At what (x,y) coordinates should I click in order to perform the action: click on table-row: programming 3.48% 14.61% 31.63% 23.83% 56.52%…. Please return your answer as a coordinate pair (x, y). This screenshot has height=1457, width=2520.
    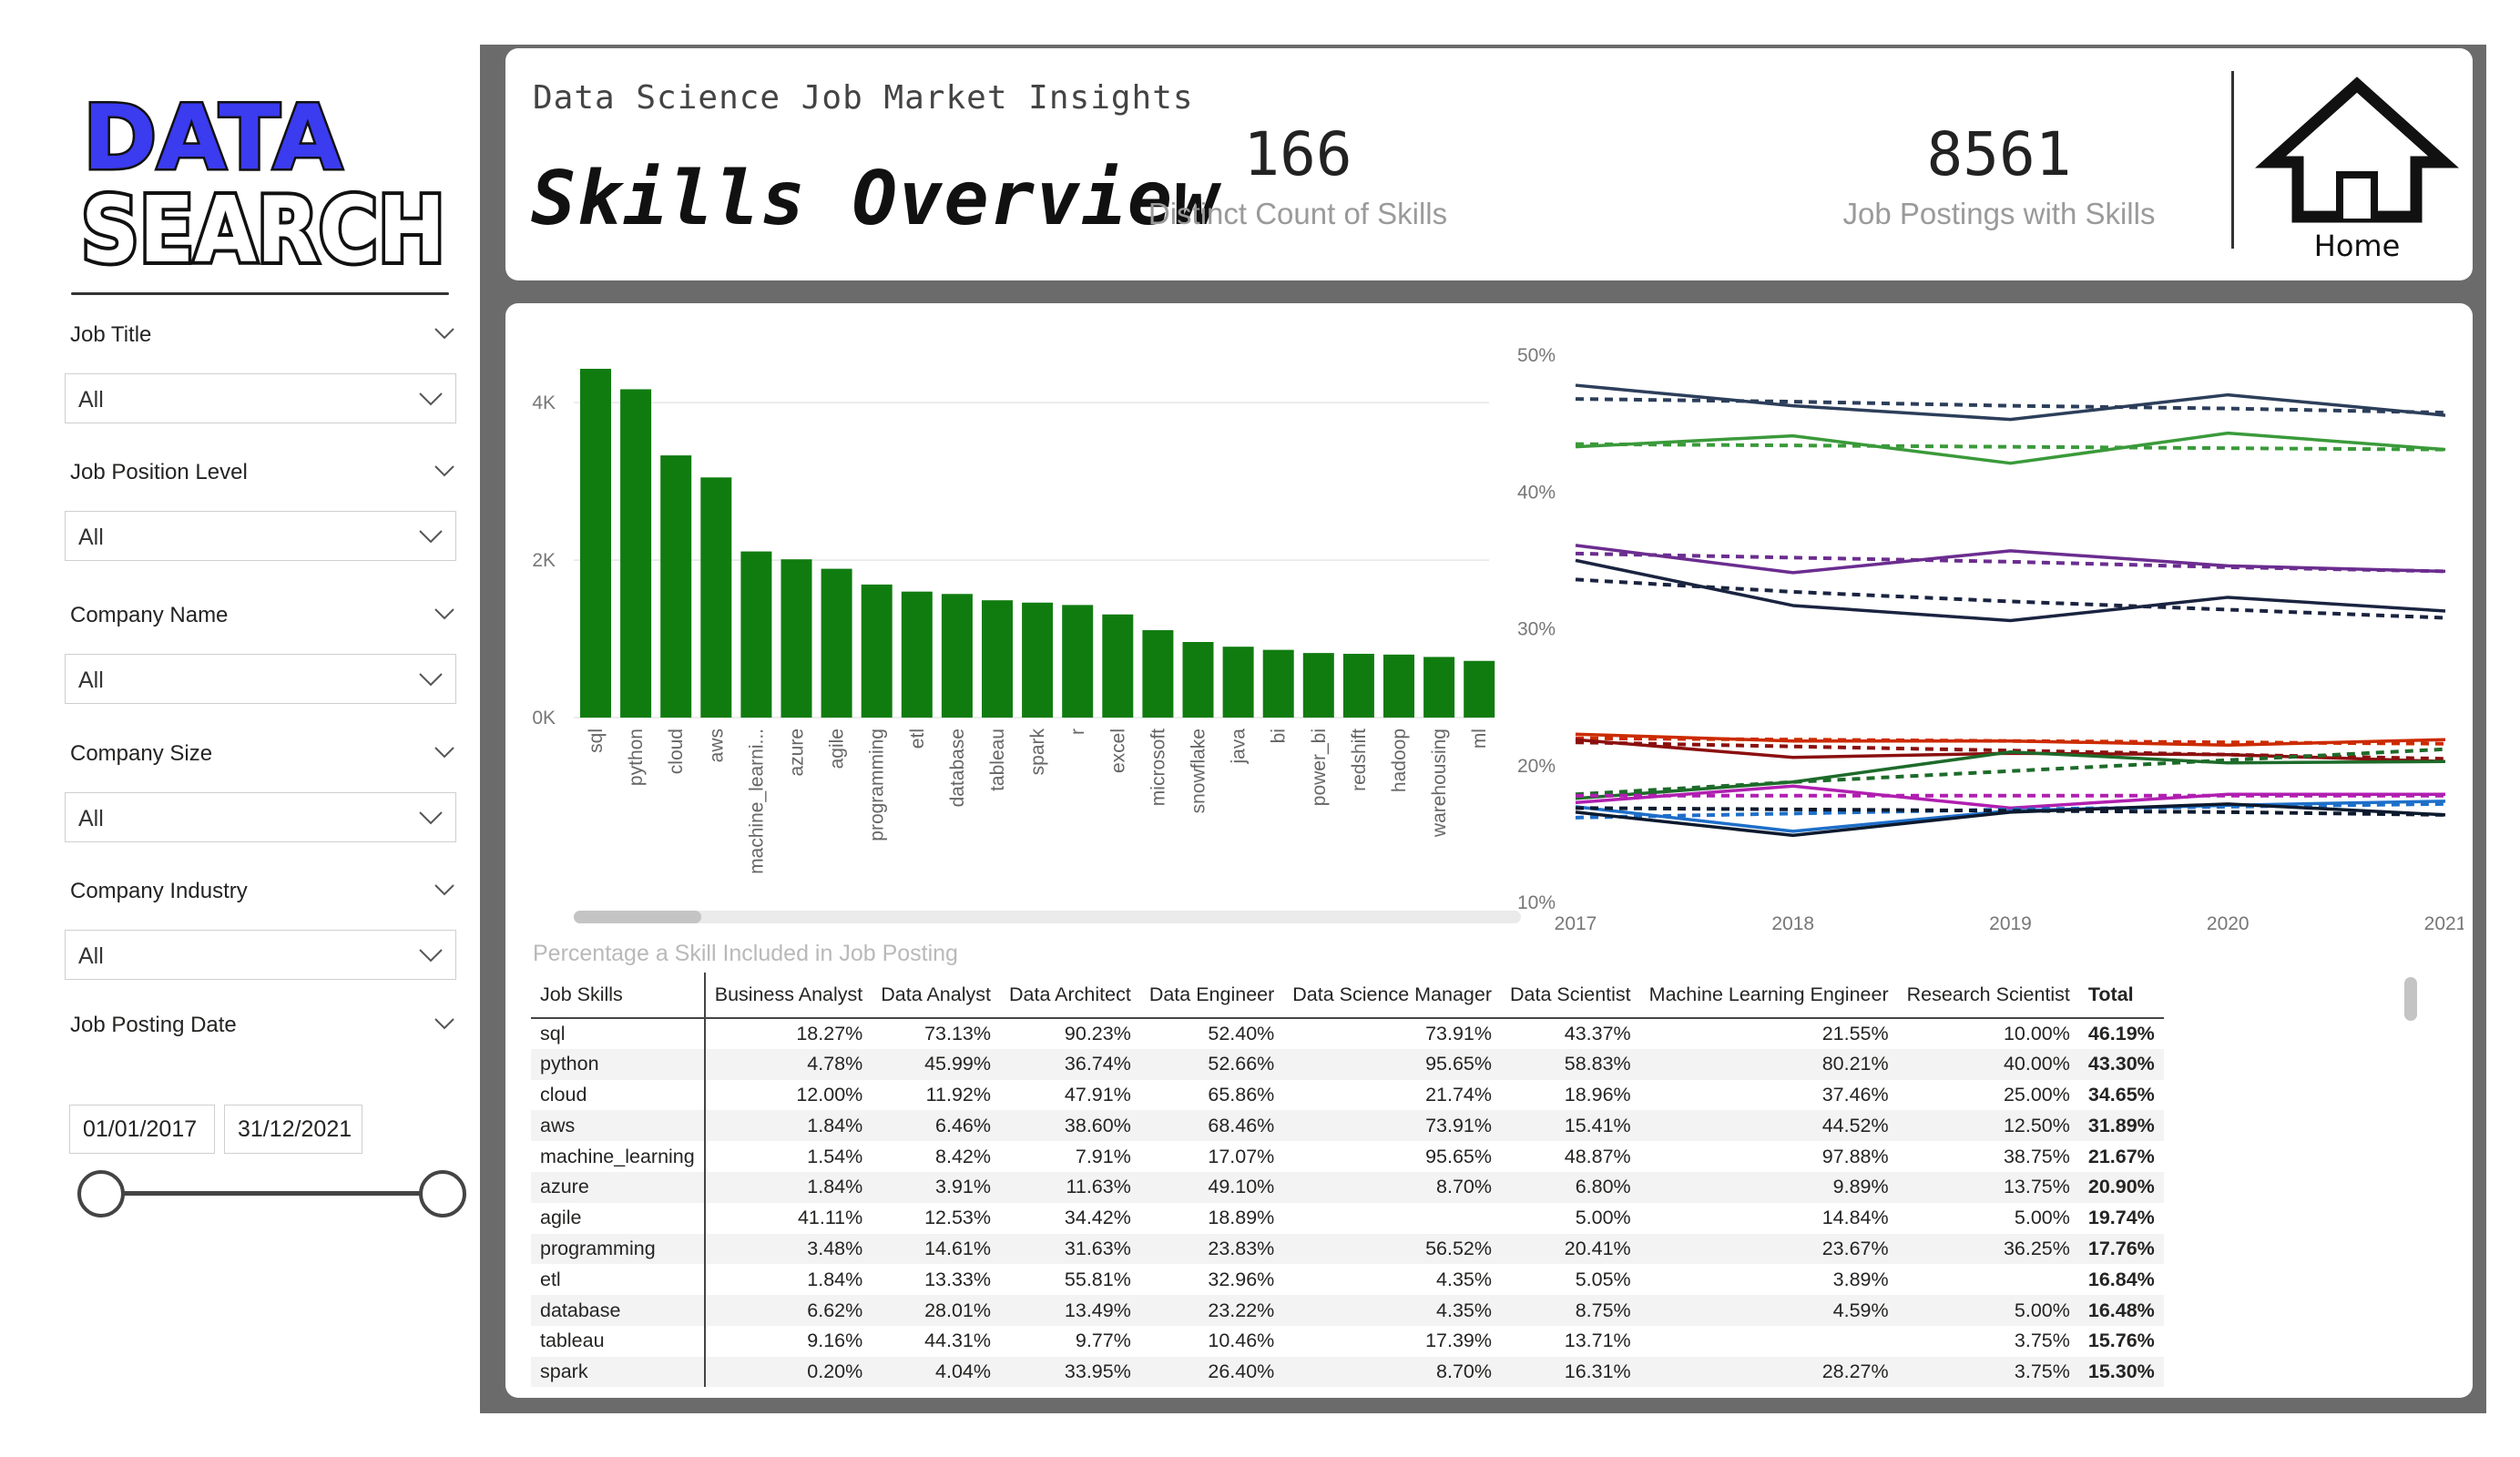
    Looking at the image, I should click on (1347, 1249).